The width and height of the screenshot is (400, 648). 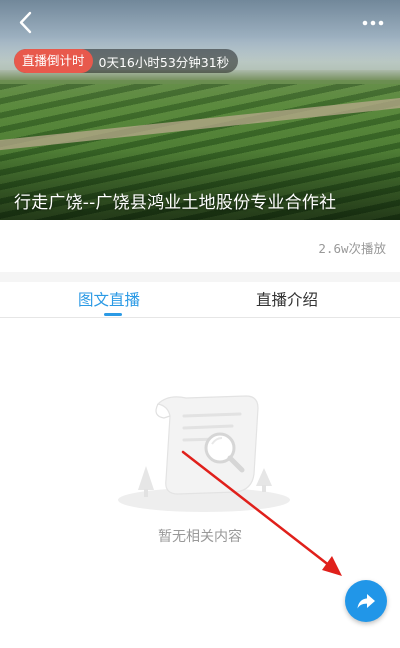 I want to click on share-arrow-icon, so click(x=366, y=601).